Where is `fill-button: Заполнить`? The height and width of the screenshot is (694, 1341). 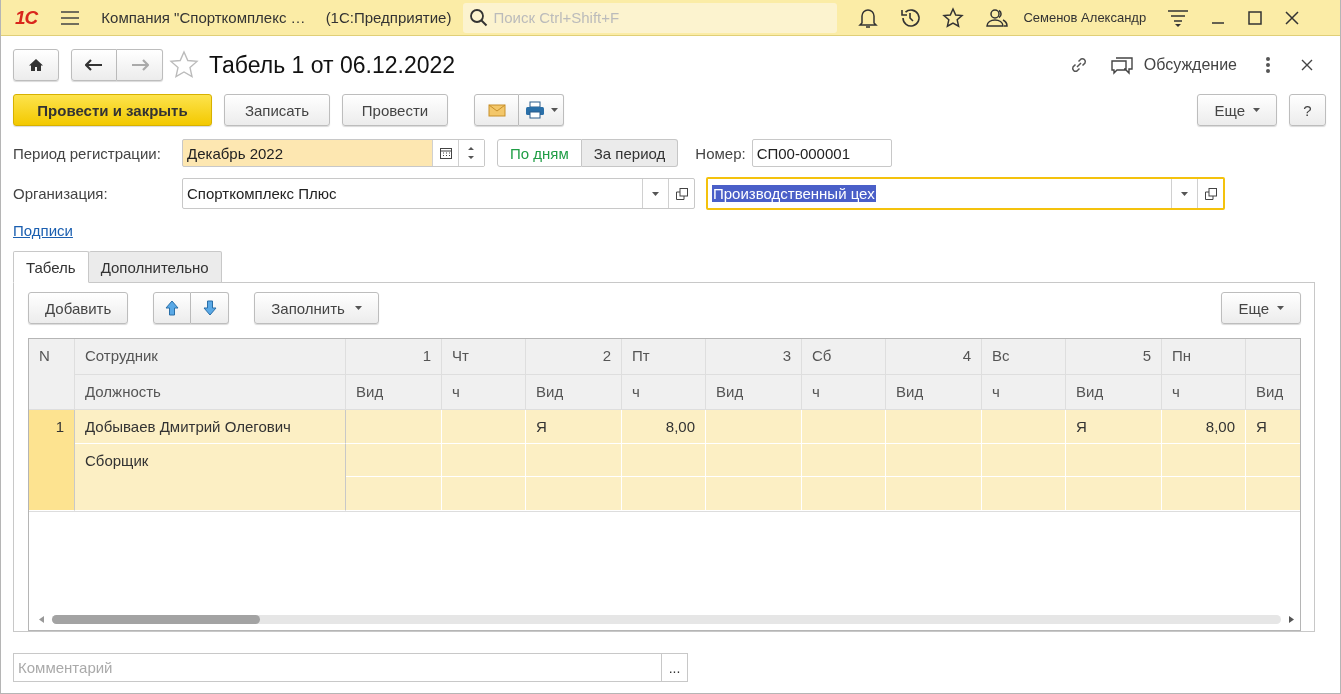 fill-button: Заполнить is located at coordinates (316, 308).